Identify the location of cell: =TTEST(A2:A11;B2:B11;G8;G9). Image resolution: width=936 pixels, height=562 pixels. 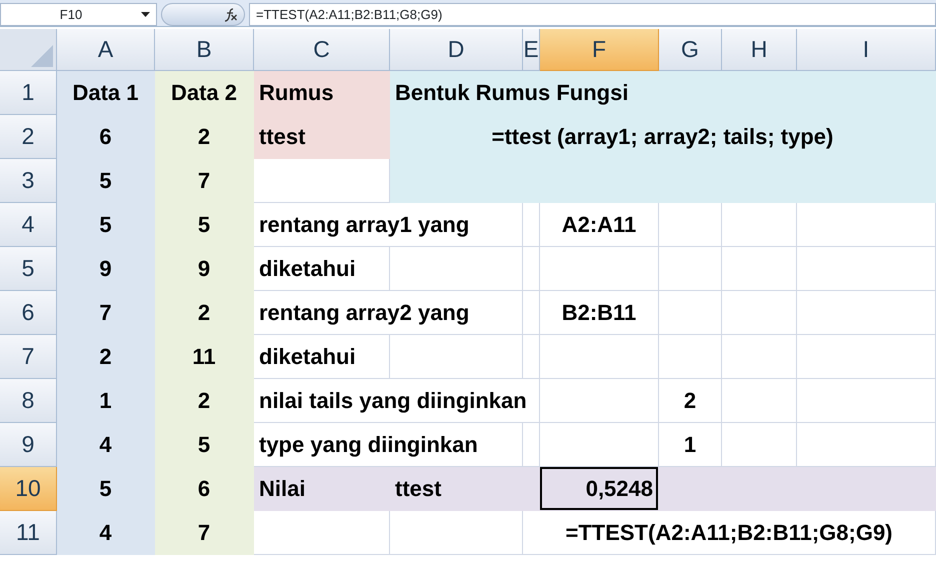
(729, 533).